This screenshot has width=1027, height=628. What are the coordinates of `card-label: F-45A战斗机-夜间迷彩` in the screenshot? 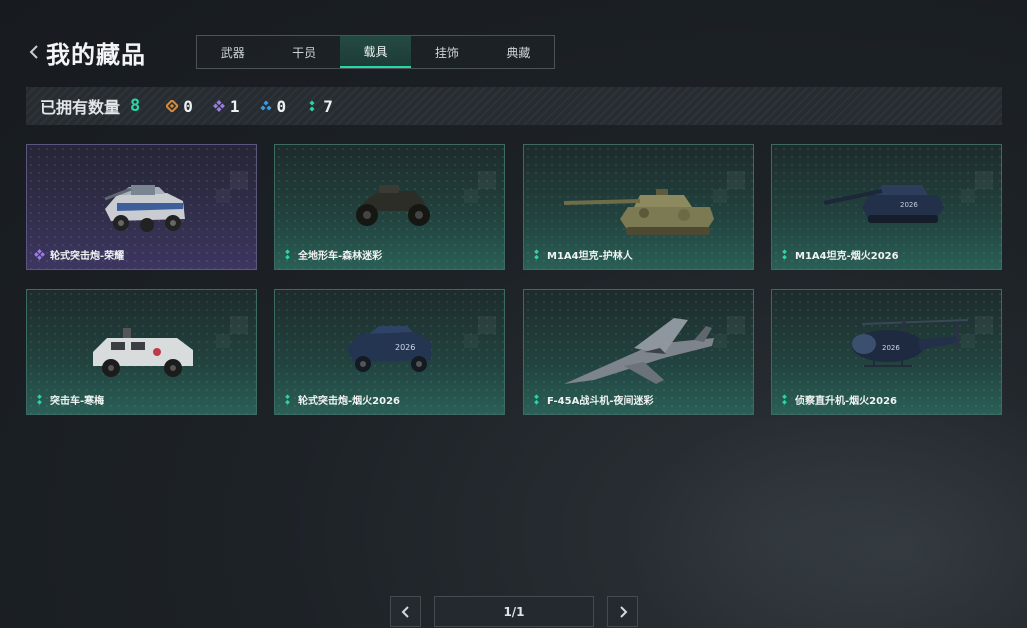 It's located at (592, 399).